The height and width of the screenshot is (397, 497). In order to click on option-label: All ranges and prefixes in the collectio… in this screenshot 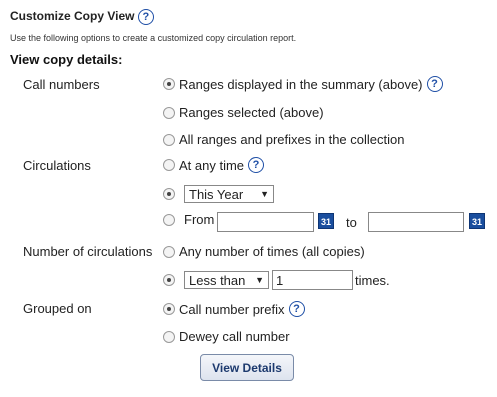, I will do `click(292, 139)`.